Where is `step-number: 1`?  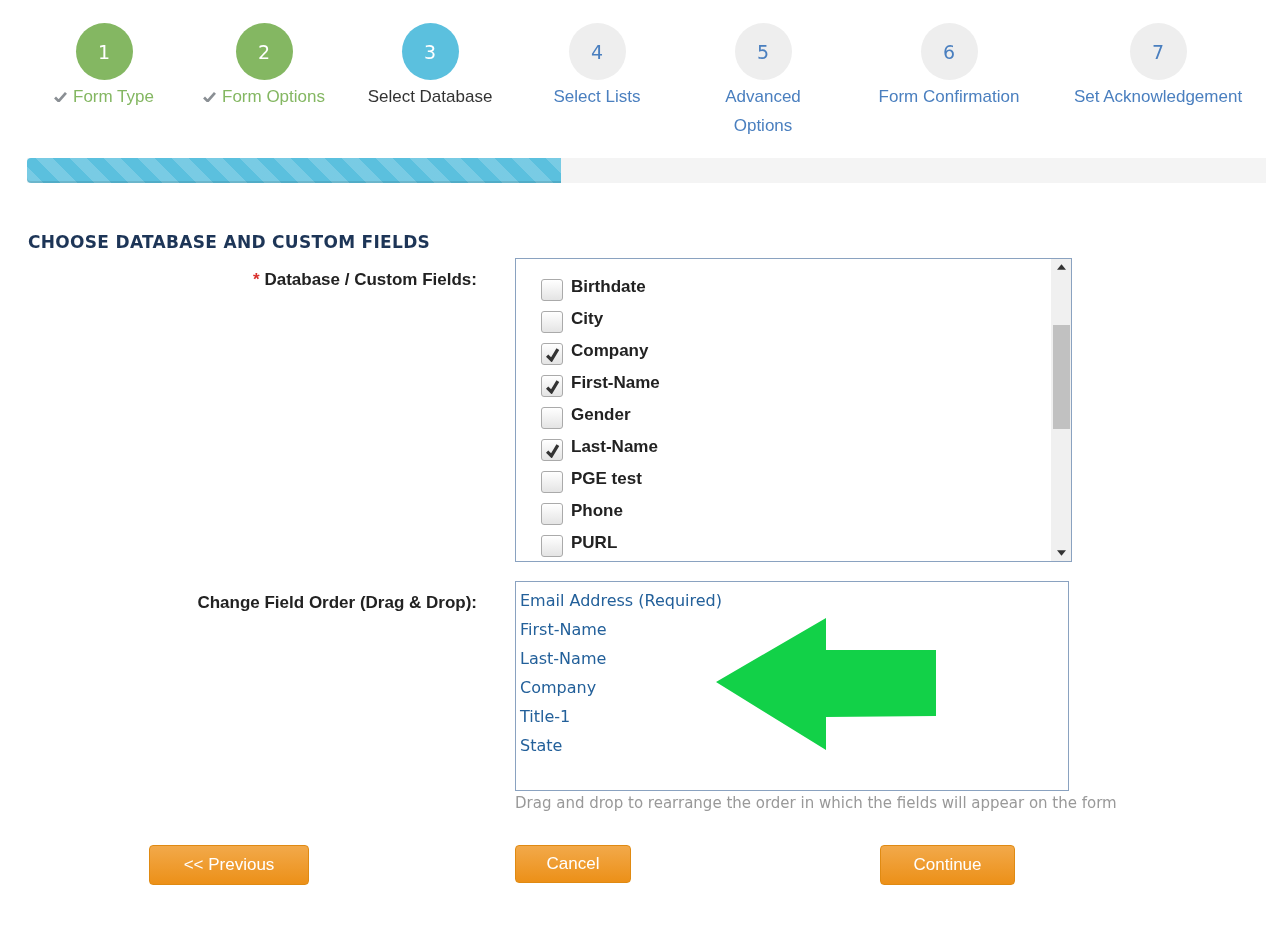 step-number: 1 is located at coordinates (104, 51).